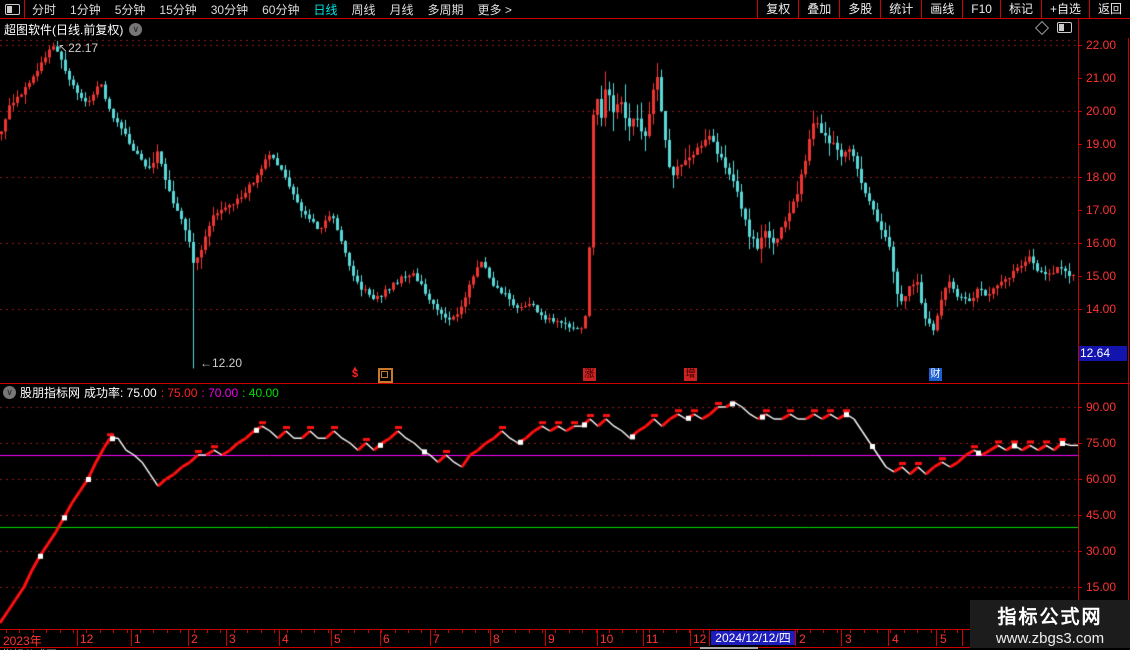 Image resolution: width=1130 pixels, height=650 pixels. I want to click on price-axis-label: 17.00, so click(1101, 210).